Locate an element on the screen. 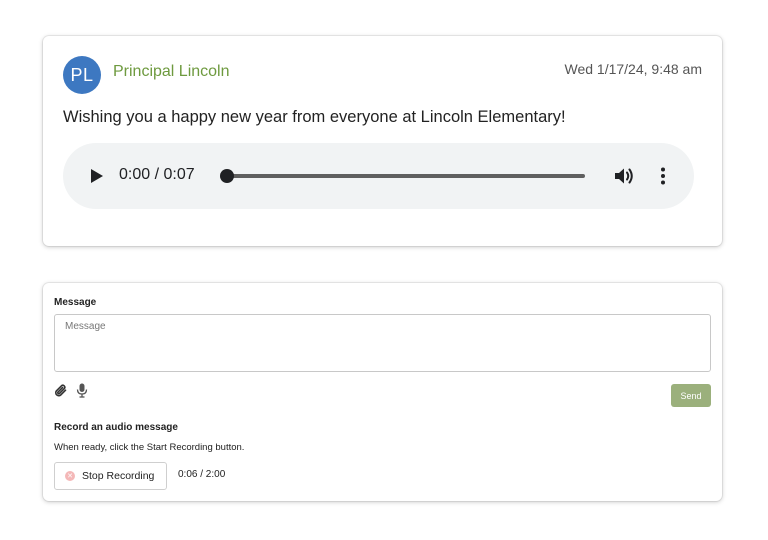 The height and width of the screenshot is (540, 768). record-audio-button is located at coordinates (82, 390).